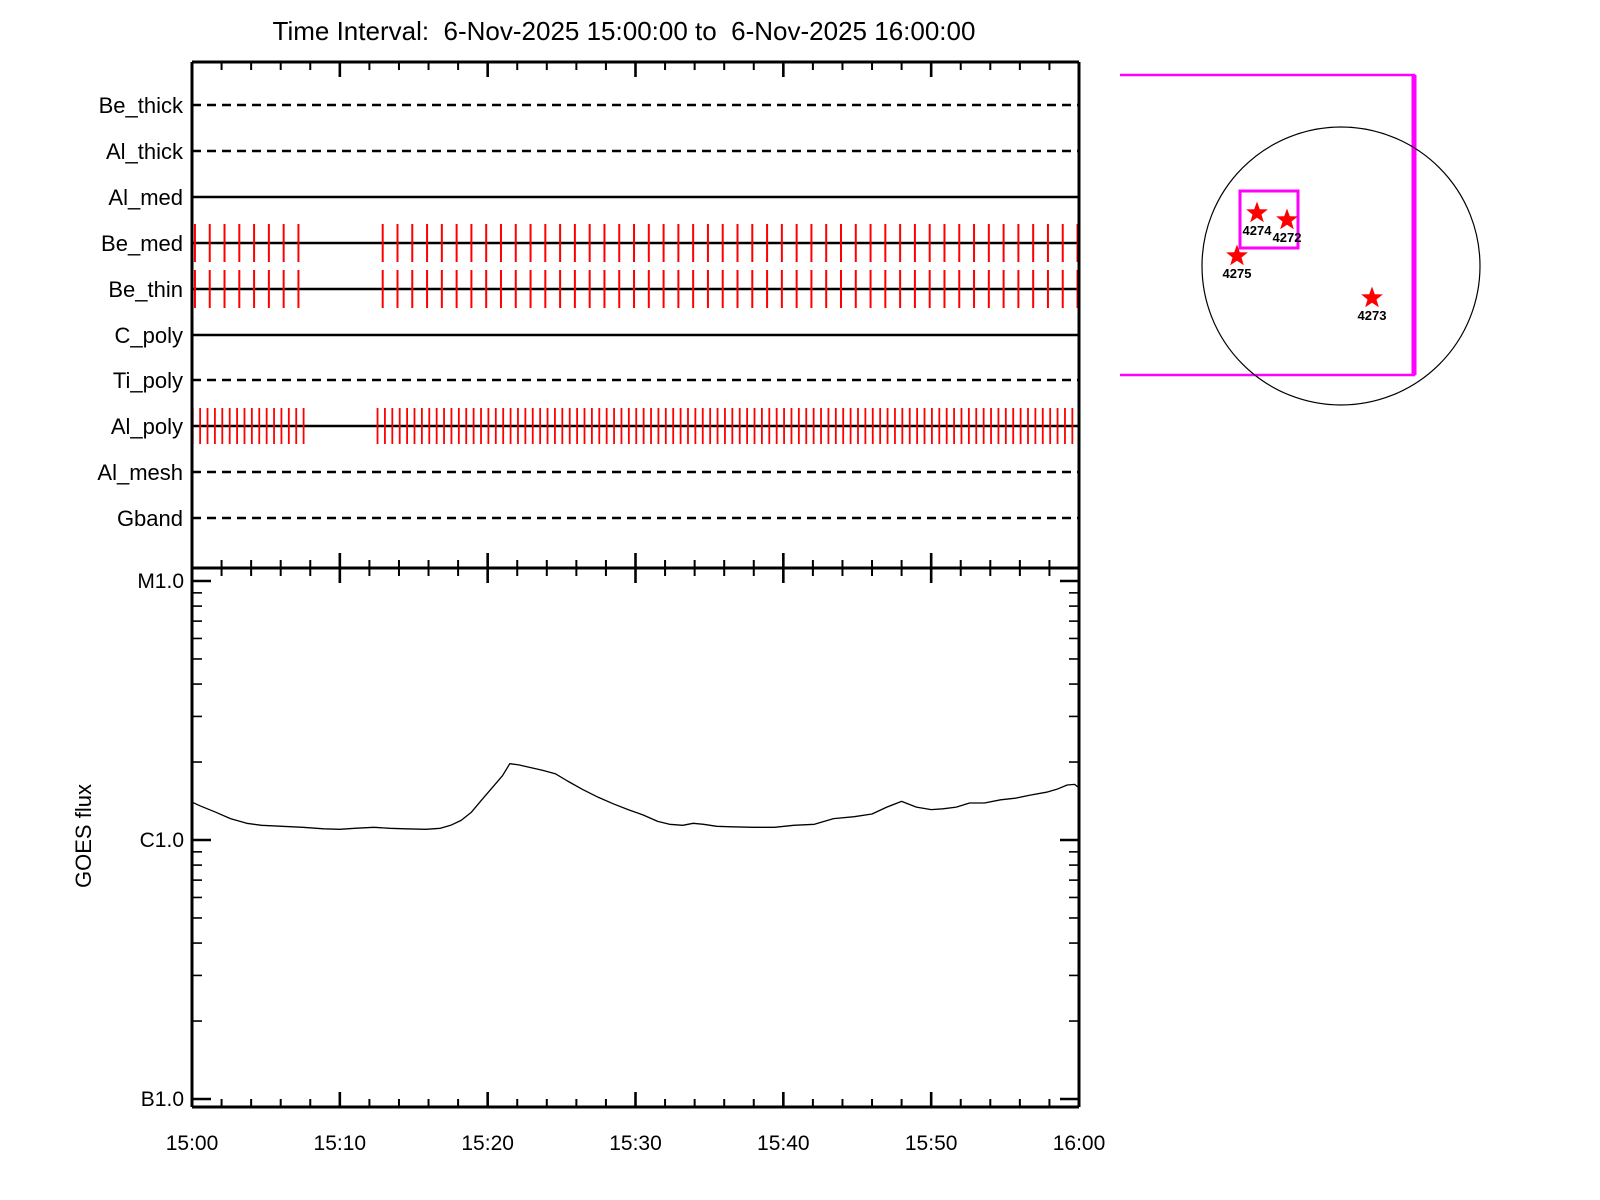 The height and width of the screenshot is (1200, 1600). What do you see at coordinates (593, 197) in the screenshot?
I see `filter-row-Al_med: Al_med` at bounding box center [593, 197].